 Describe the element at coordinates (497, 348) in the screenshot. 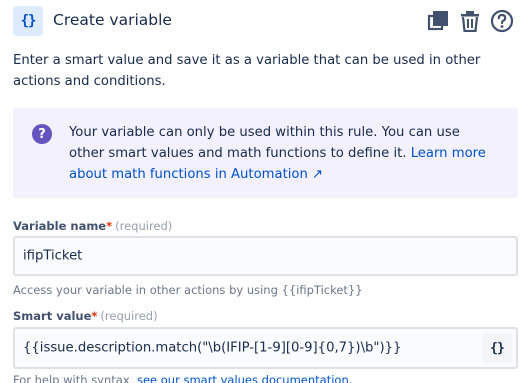

I see `insert-smart-value-button: {}` at that location.